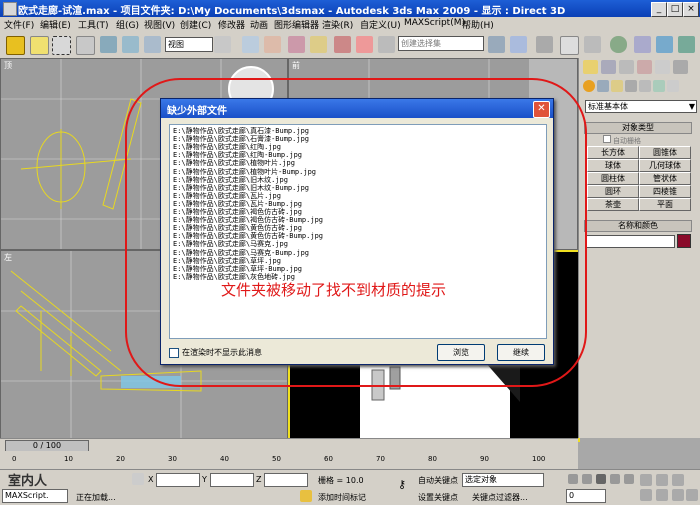 Image resolution: width=700 pixels, height=505 pixels. What do you see at coordinates (55, 24) in the screenshot?
I see `menu-edit: 编辑(E)` at bounding box center [55, 24].